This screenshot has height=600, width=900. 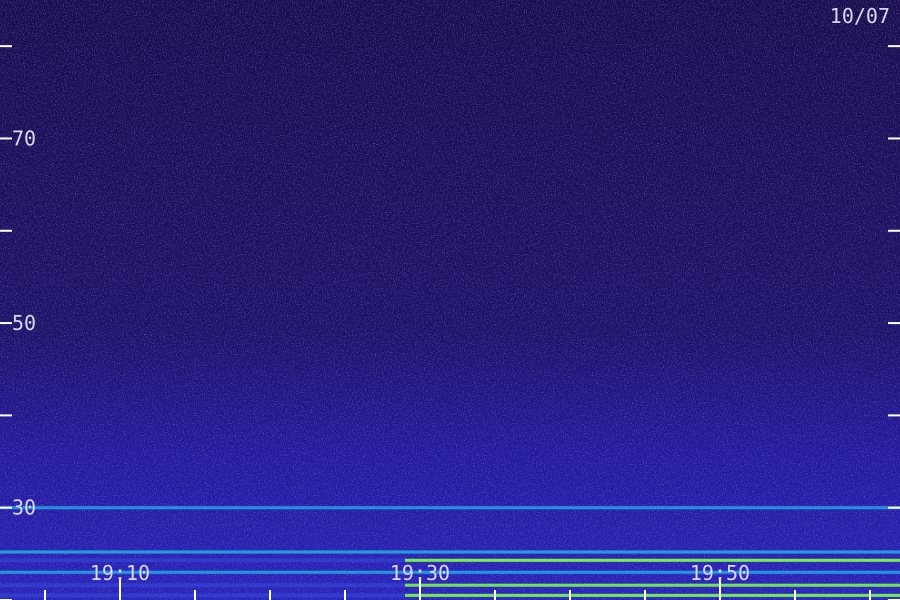 I want to click on x-tick-label: 19:30, so click(x=420, y=573).